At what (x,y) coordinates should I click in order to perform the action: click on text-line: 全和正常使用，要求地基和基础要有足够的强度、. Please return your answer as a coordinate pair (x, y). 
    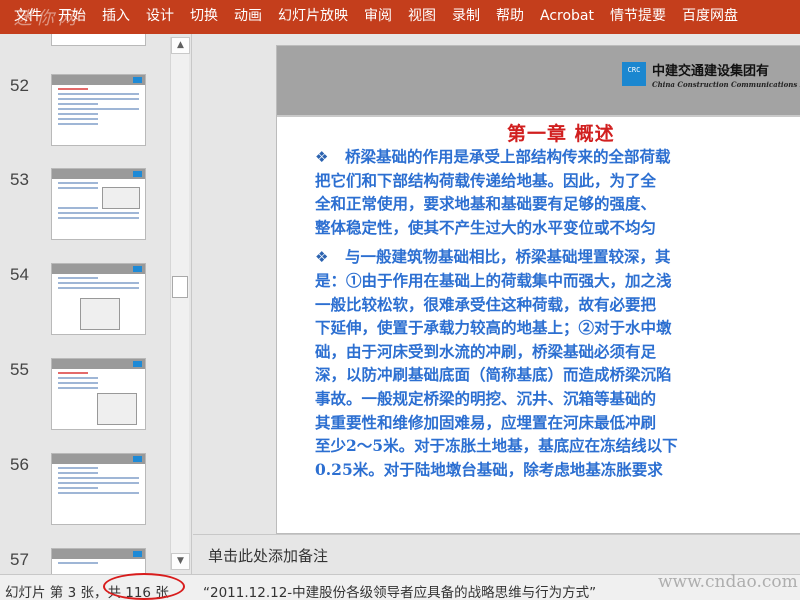
    Looking at the image, I should click on (486, 204).